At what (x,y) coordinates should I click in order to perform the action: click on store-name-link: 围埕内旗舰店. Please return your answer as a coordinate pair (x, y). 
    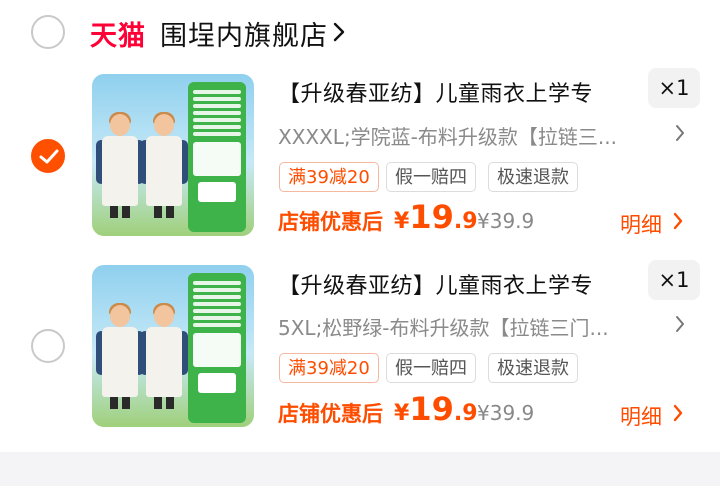
    Looking at the image, I should click on (244, 33).